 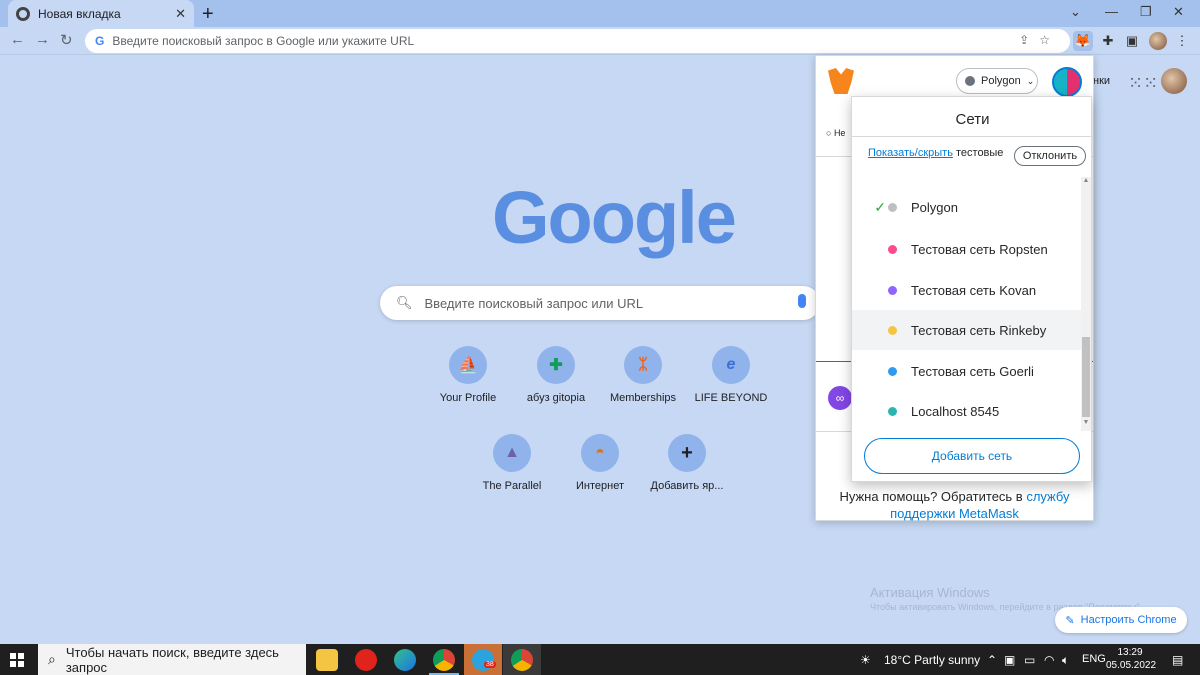 What do you see at coordinates (66, 40) in the screenshot?
I see `reload-icon: ↻` at bounding box center [66, 40].